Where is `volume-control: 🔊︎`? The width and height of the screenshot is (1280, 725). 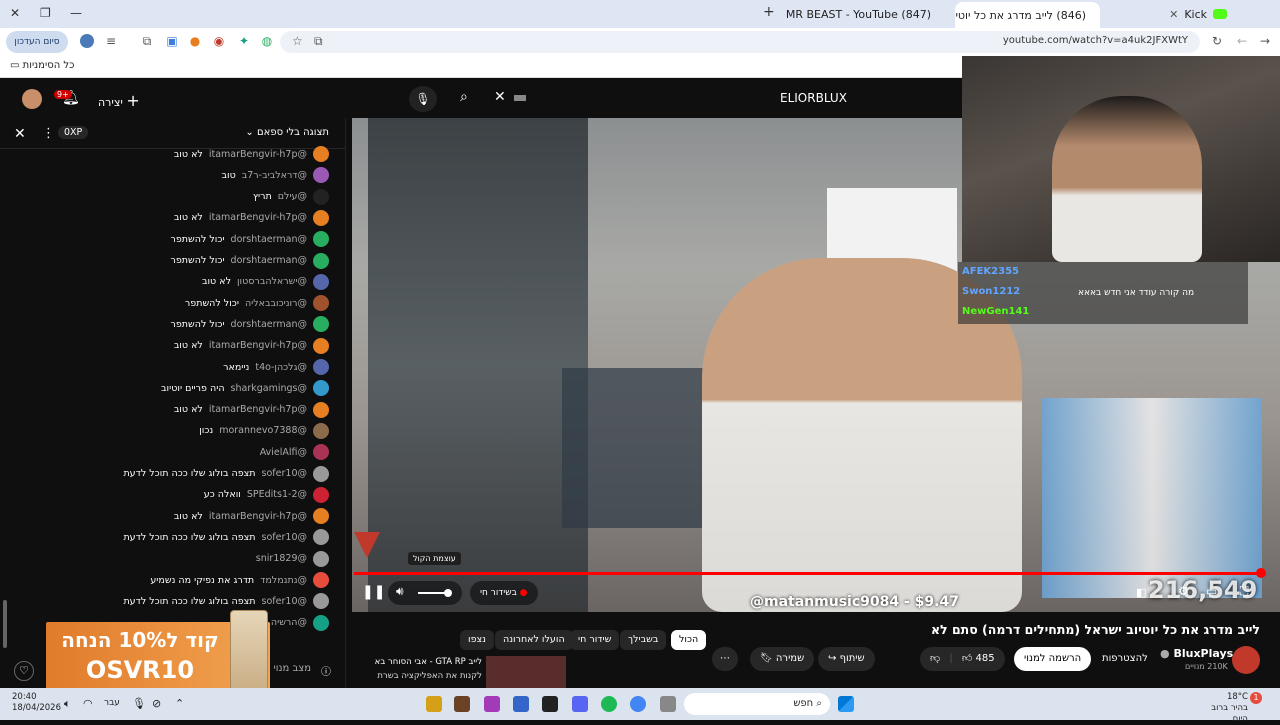
volume-control: 🔊︎ is located at coordinates (425, 593).